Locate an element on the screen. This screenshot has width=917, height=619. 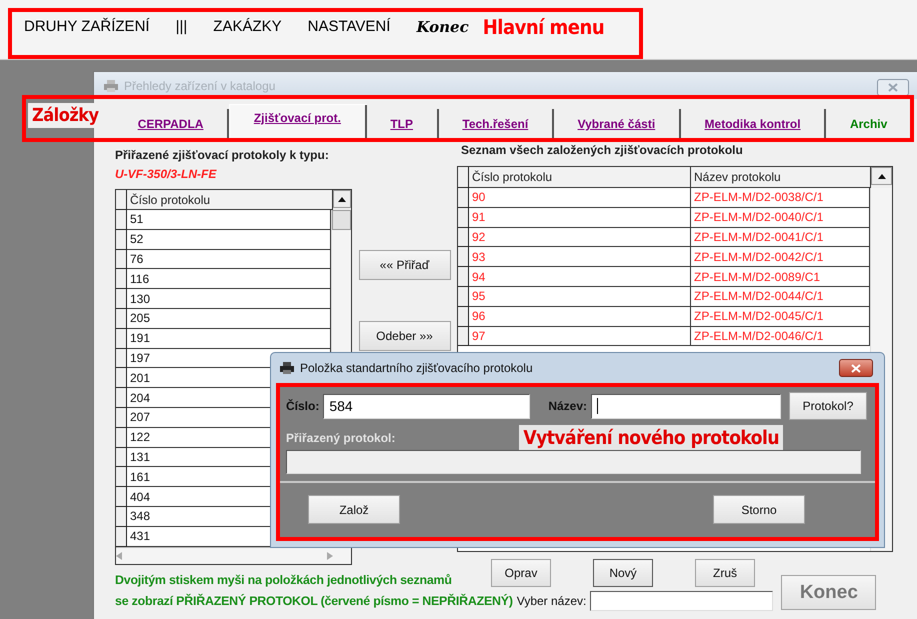
table-cell: ZP-ELM-M/D2-0046/C/1 is located at coordinates (780, 336).